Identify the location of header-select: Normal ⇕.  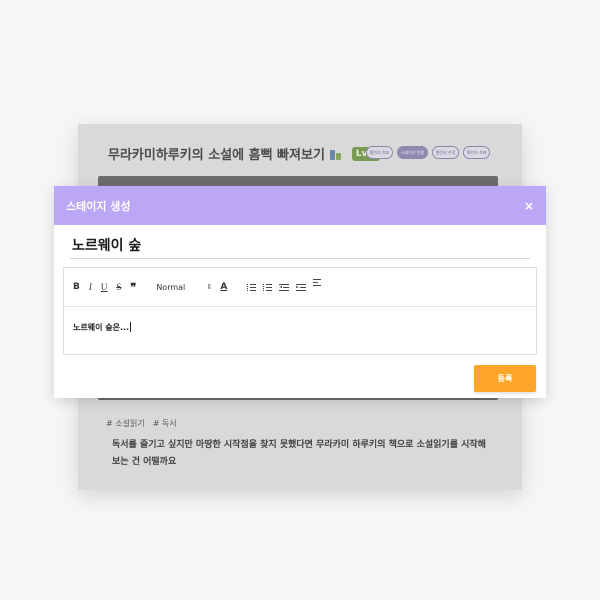
(184, 287).